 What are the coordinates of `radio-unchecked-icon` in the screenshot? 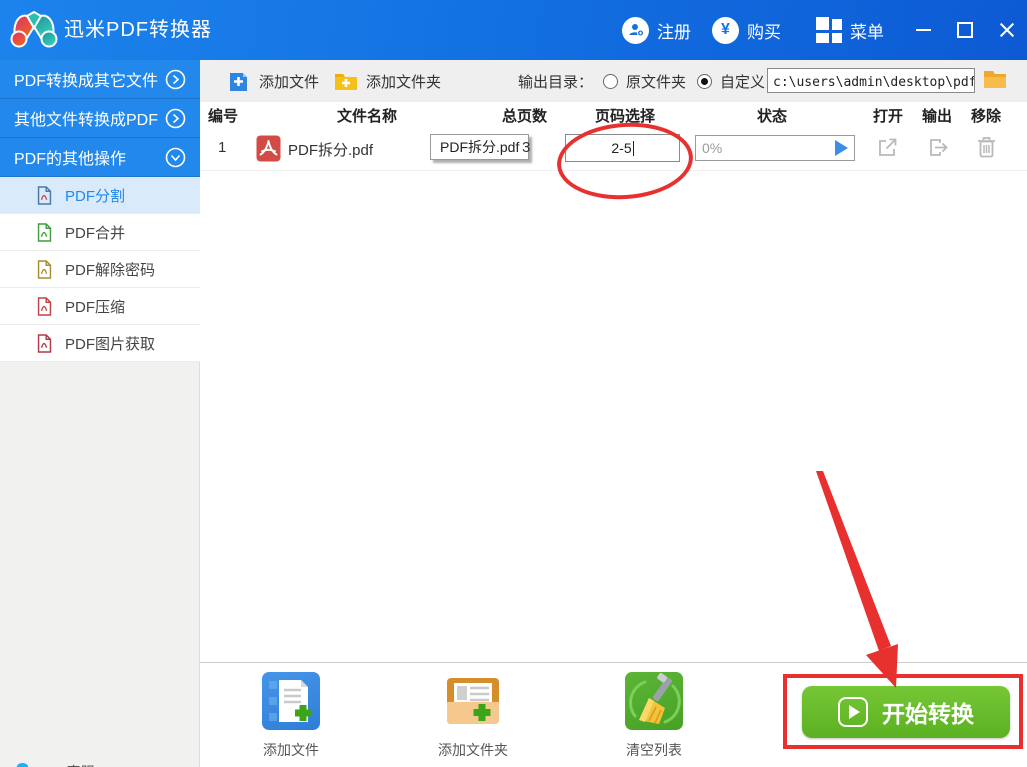 It's located at (610, 81).